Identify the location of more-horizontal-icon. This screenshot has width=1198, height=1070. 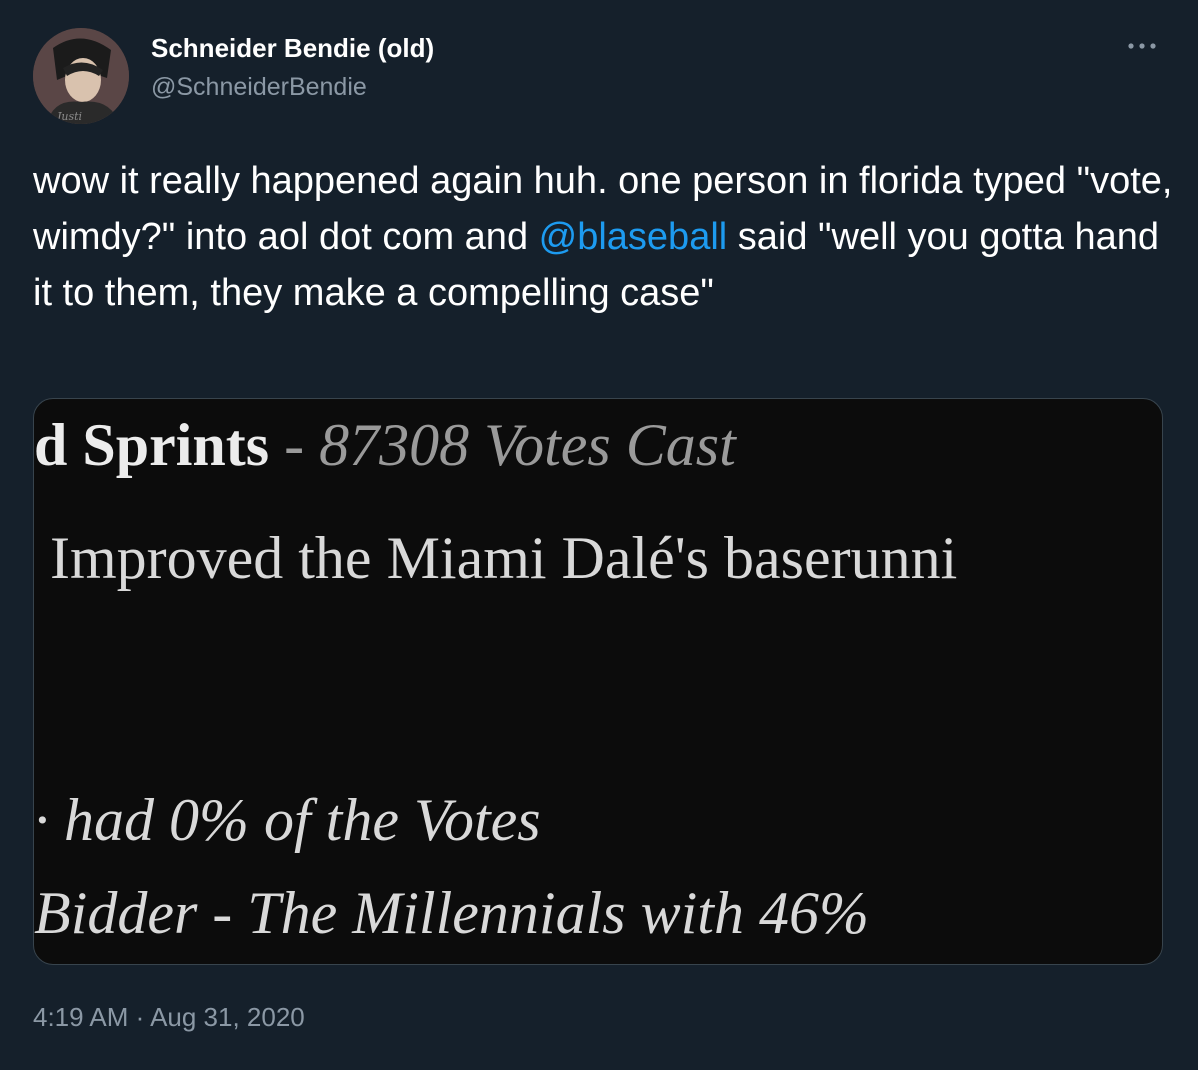
(1142, 46).